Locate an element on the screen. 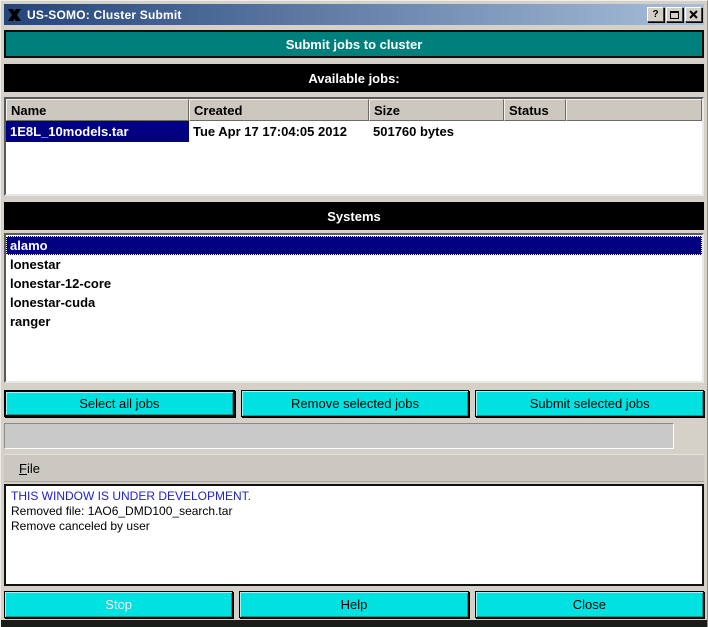  maximize-icon is located at coordinates (674, 14).